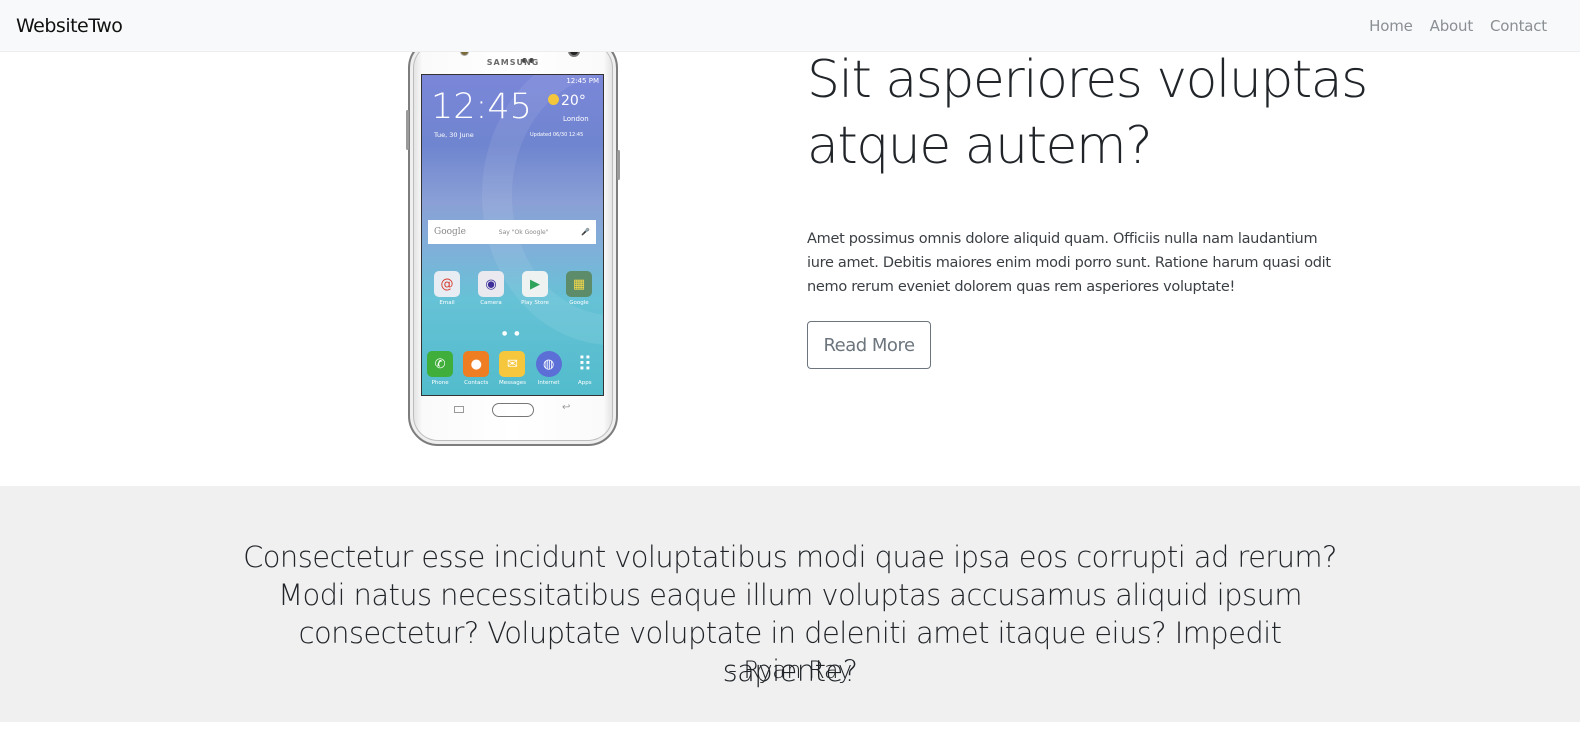  I want to click on app-apps: ⠿ Apps, so click(585, 368).